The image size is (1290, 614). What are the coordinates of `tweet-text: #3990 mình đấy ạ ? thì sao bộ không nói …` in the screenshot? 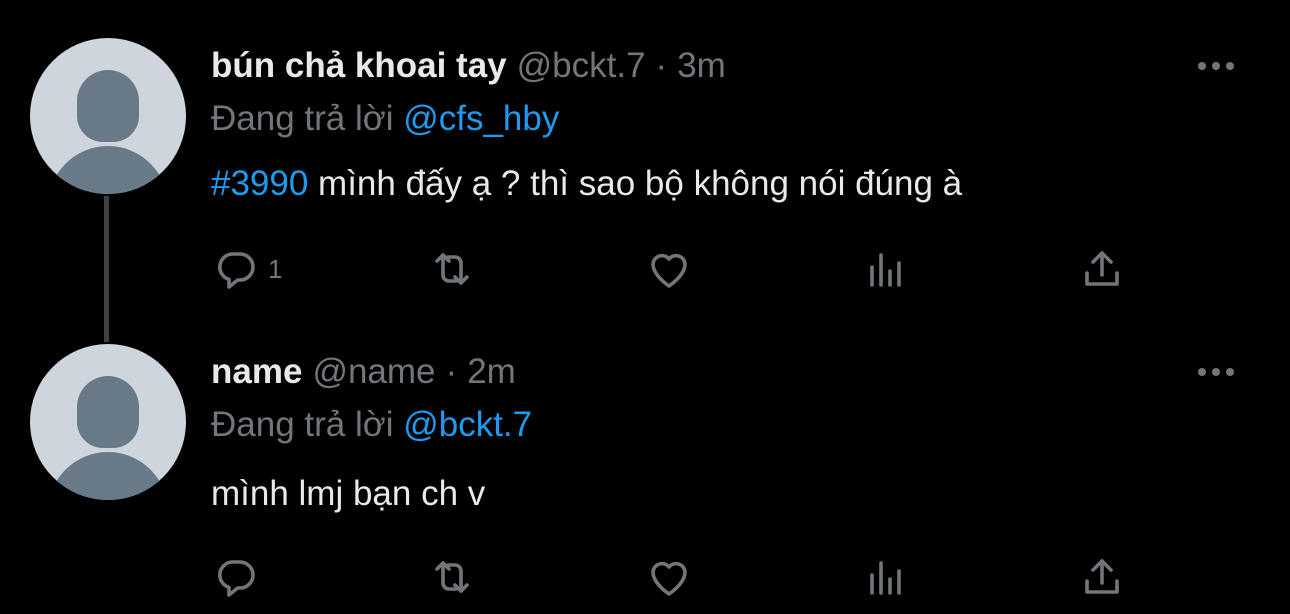 It's located at (586, 184).